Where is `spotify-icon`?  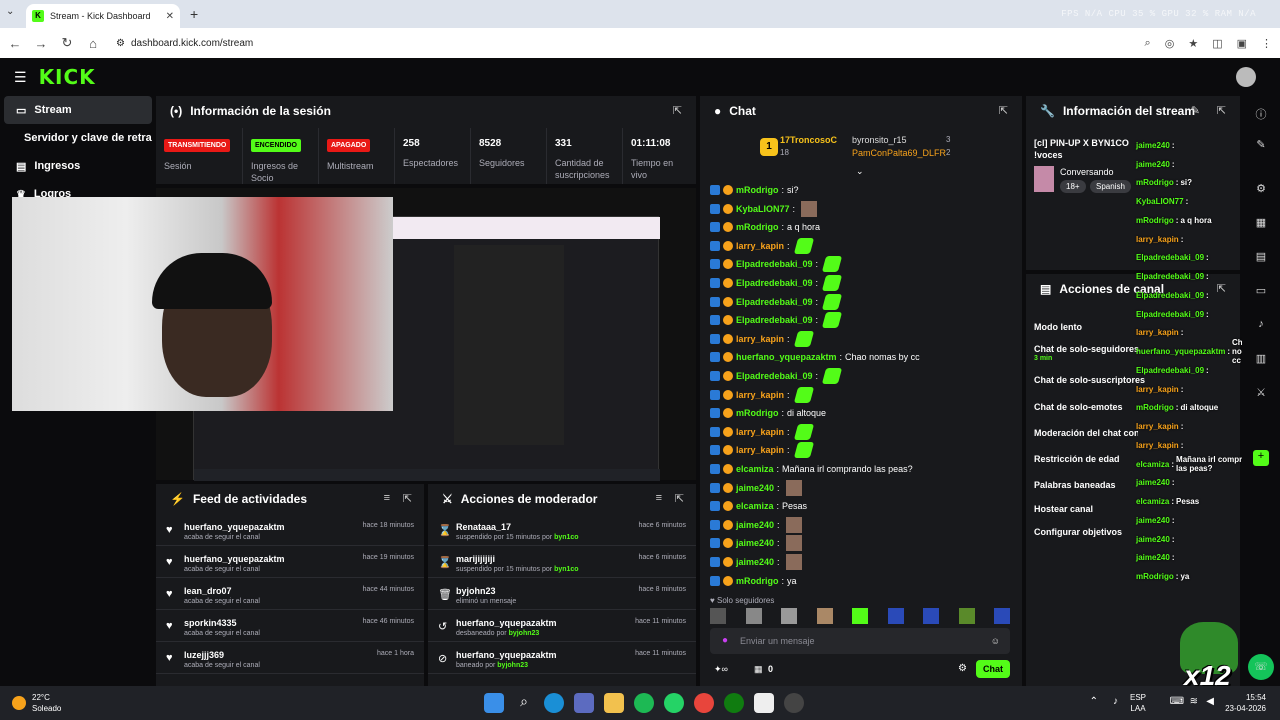 spotify-icon is located at coordinates (644, 703).